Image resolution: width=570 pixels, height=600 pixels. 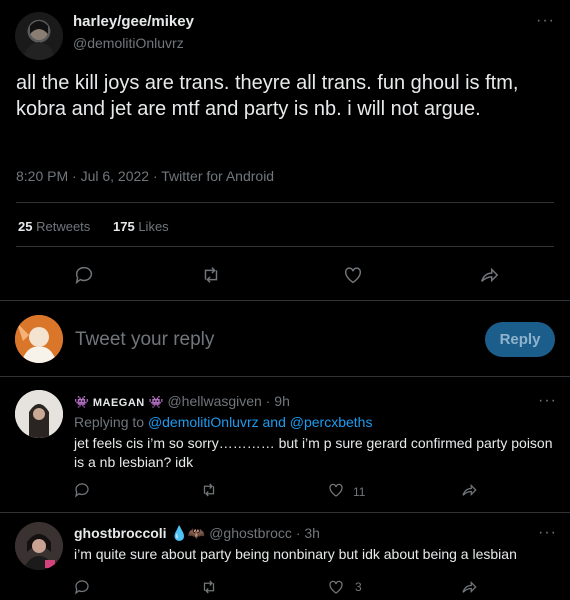 What do you see at coordinates (308, 533) in the screenshot?
I see `reply-time: · 3h` at bounding box center [308, 533].